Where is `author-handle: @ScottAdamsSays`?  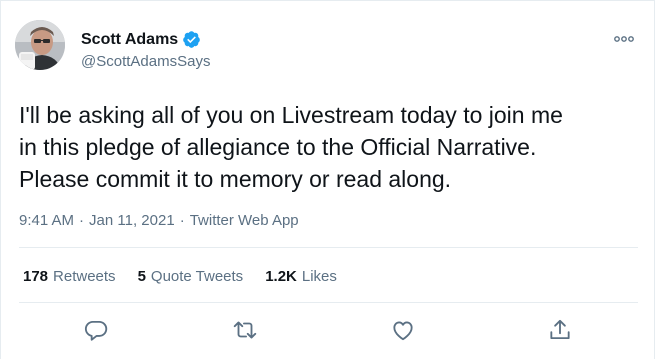
author-handle: @ScottAdamsSays is located at coordinates (145, 61).